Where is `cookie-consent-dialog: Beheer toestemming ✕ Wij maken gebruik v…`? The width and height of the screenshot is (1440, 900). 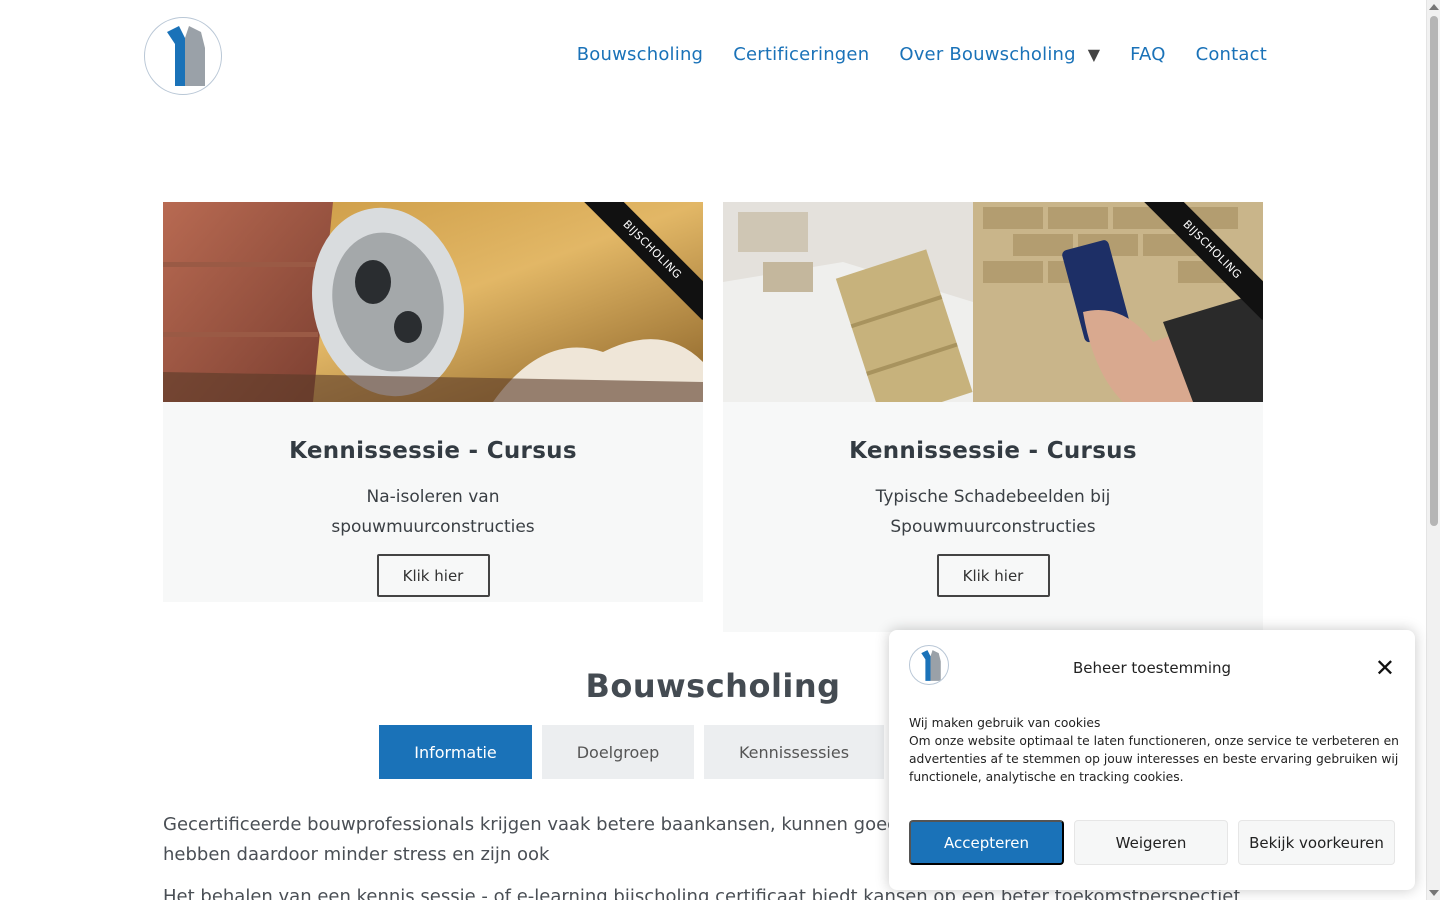
cookie-consent-dialog: Beheer toestemming ✕ Wij maken gebruik v… is located at coordinates (1152, 760).